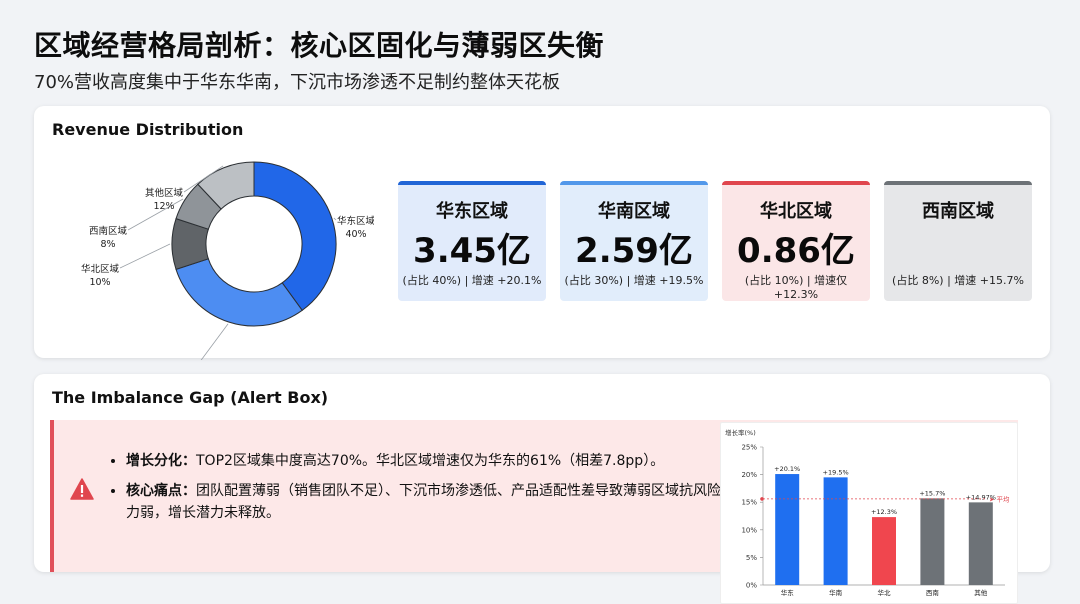 The width and height of the screenshot is (1080, 604). Describe the element at coordinates (472, 211) in the screenshot. I see `tile-name: 华东区域` at that location.